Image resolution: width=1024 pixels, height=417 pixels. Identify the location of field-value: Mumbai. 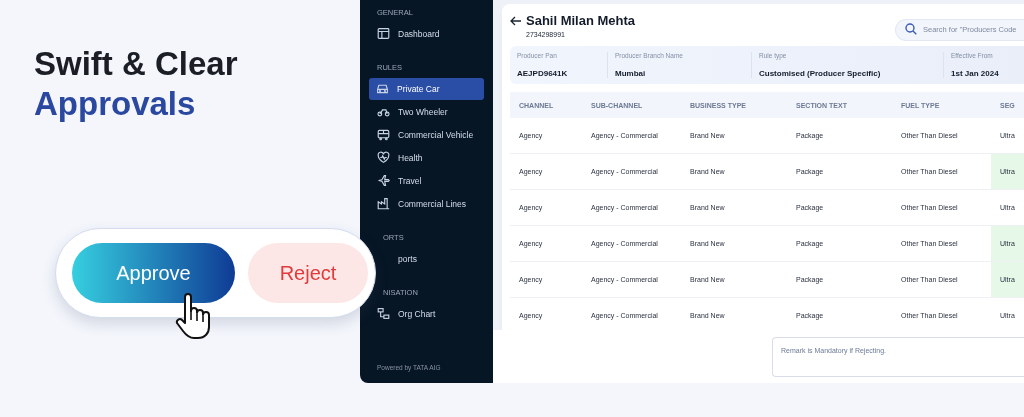
(631, 73).